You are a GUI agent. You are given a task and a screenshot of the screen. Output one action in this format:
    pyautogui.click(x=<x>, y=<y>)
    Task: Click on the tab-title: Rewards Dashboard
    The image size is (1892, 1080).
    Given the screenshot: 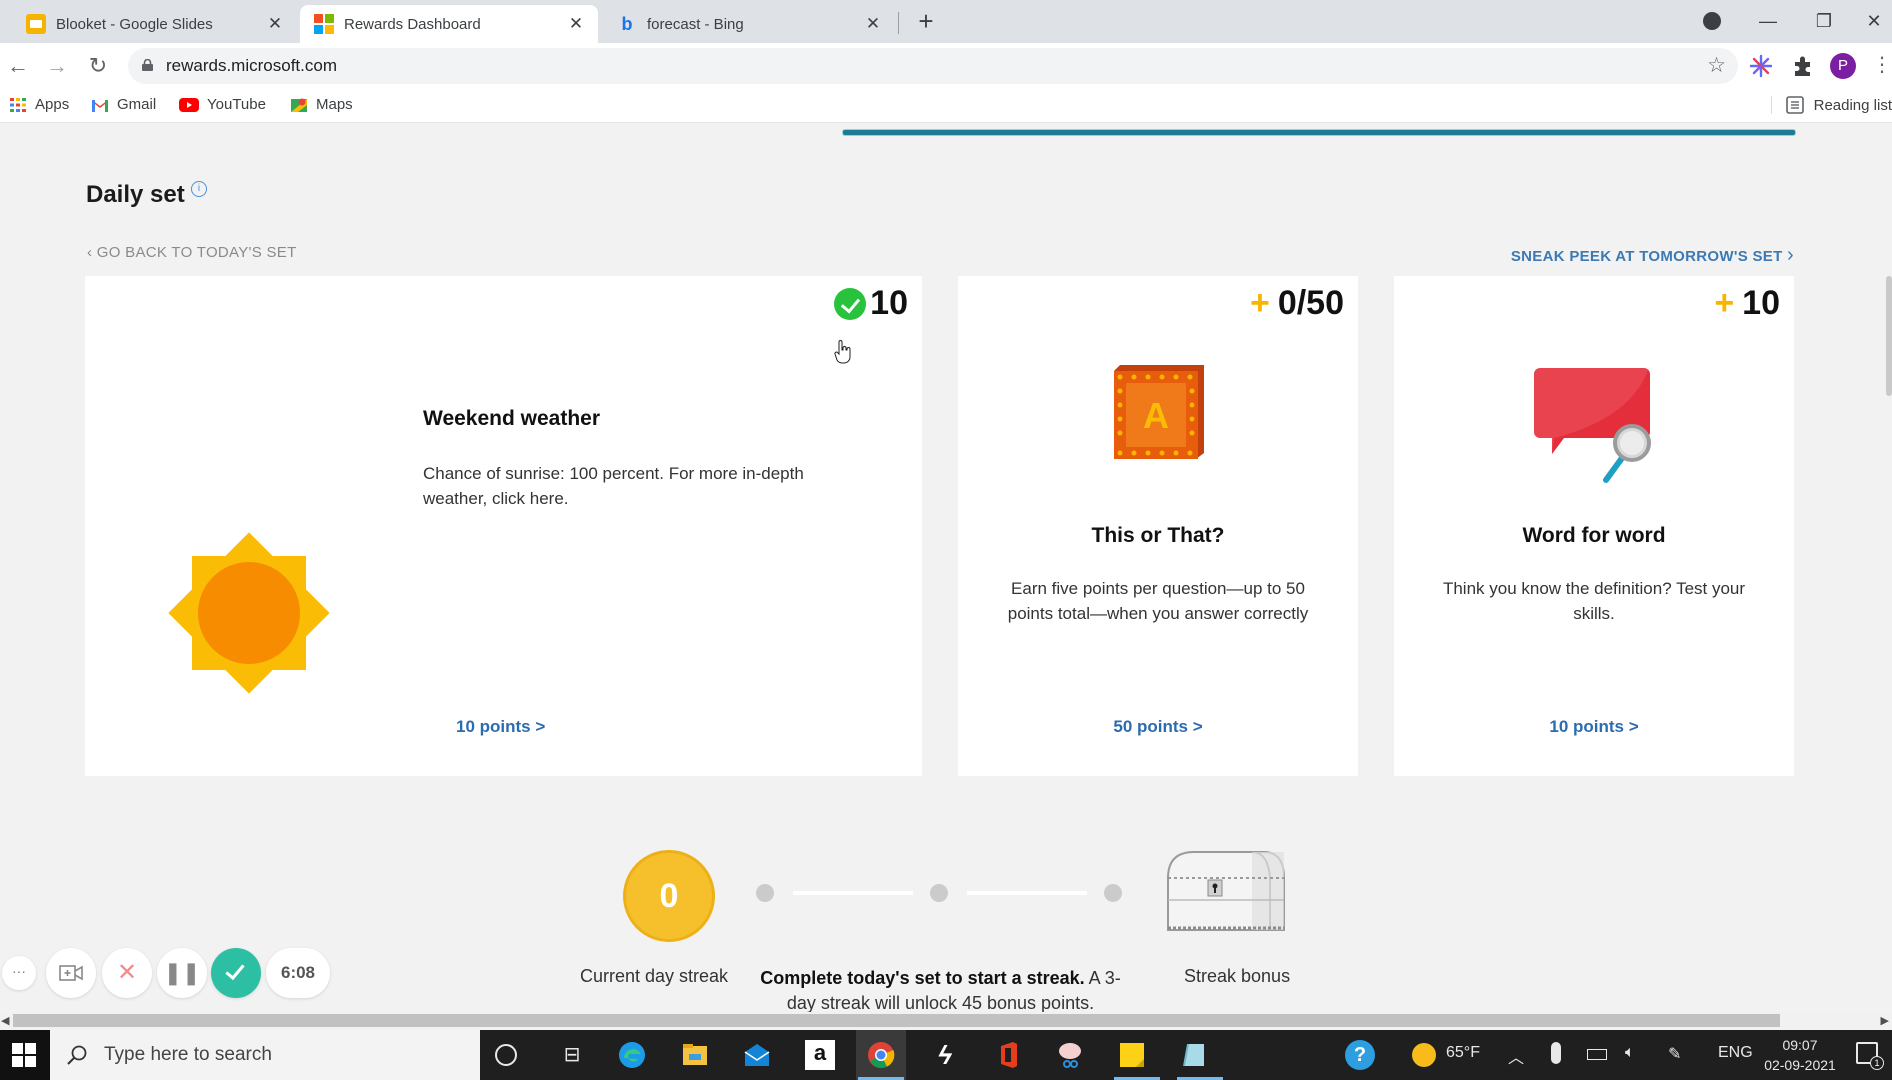 What is the action you would take?
    pyautogui.click(x=412, y=24)
    